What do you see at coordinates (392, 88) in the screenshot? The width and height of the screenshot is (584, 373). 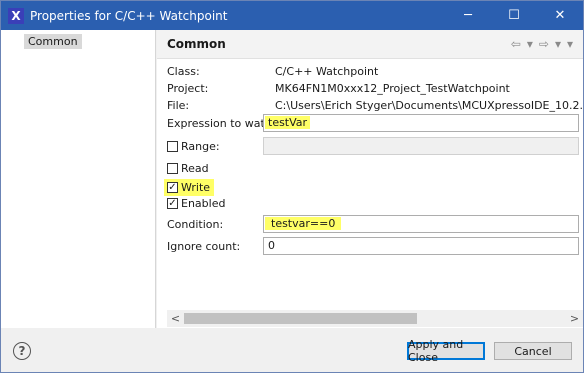 I see `project-value: MK64FN1M0xxx12_Project_TestWatchpoint` at bounding box center [392, 88].